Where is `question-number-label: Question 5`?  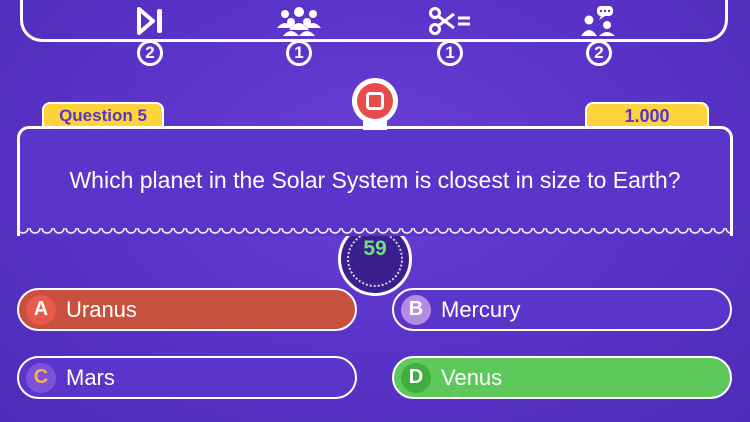
question-number-label: Question 5 is located at coordinates (103, 115).